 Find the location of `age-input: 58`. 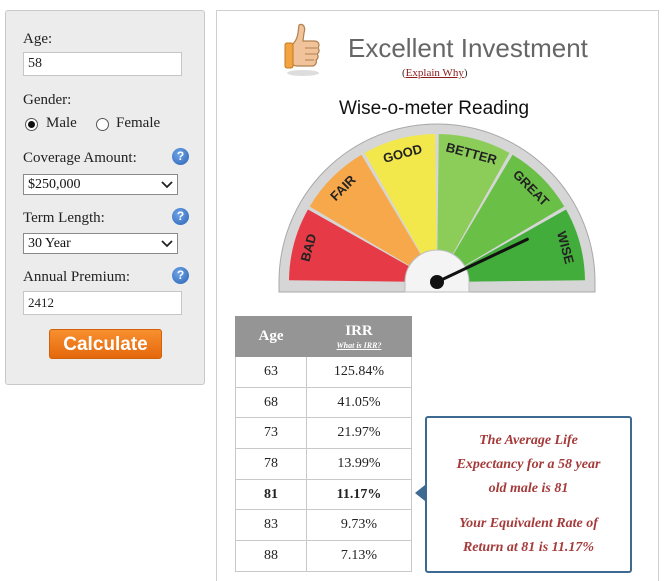

age-input: 58 is located at coordinates (102, 64).